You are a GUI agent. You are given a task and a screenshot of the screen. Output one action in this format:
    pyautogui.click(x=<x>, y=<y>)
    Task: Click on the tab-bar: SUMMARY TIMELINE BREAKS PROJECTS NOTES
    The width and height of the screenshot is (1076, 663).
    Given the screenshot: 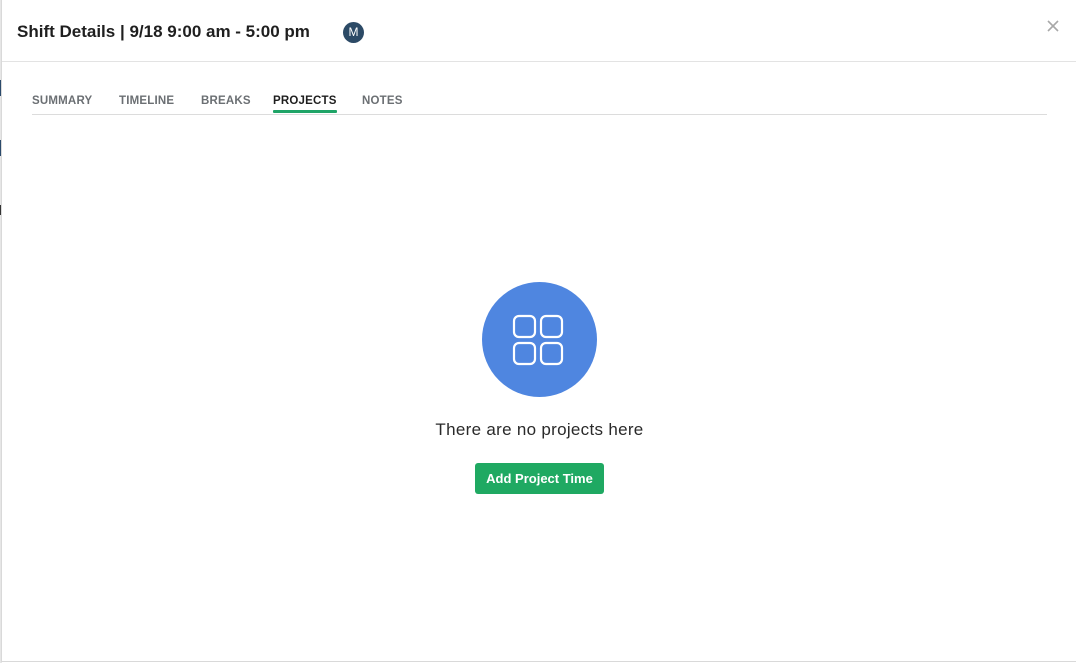 What is the action you would take?
    pyautogui.click(x=539, y=104)
    